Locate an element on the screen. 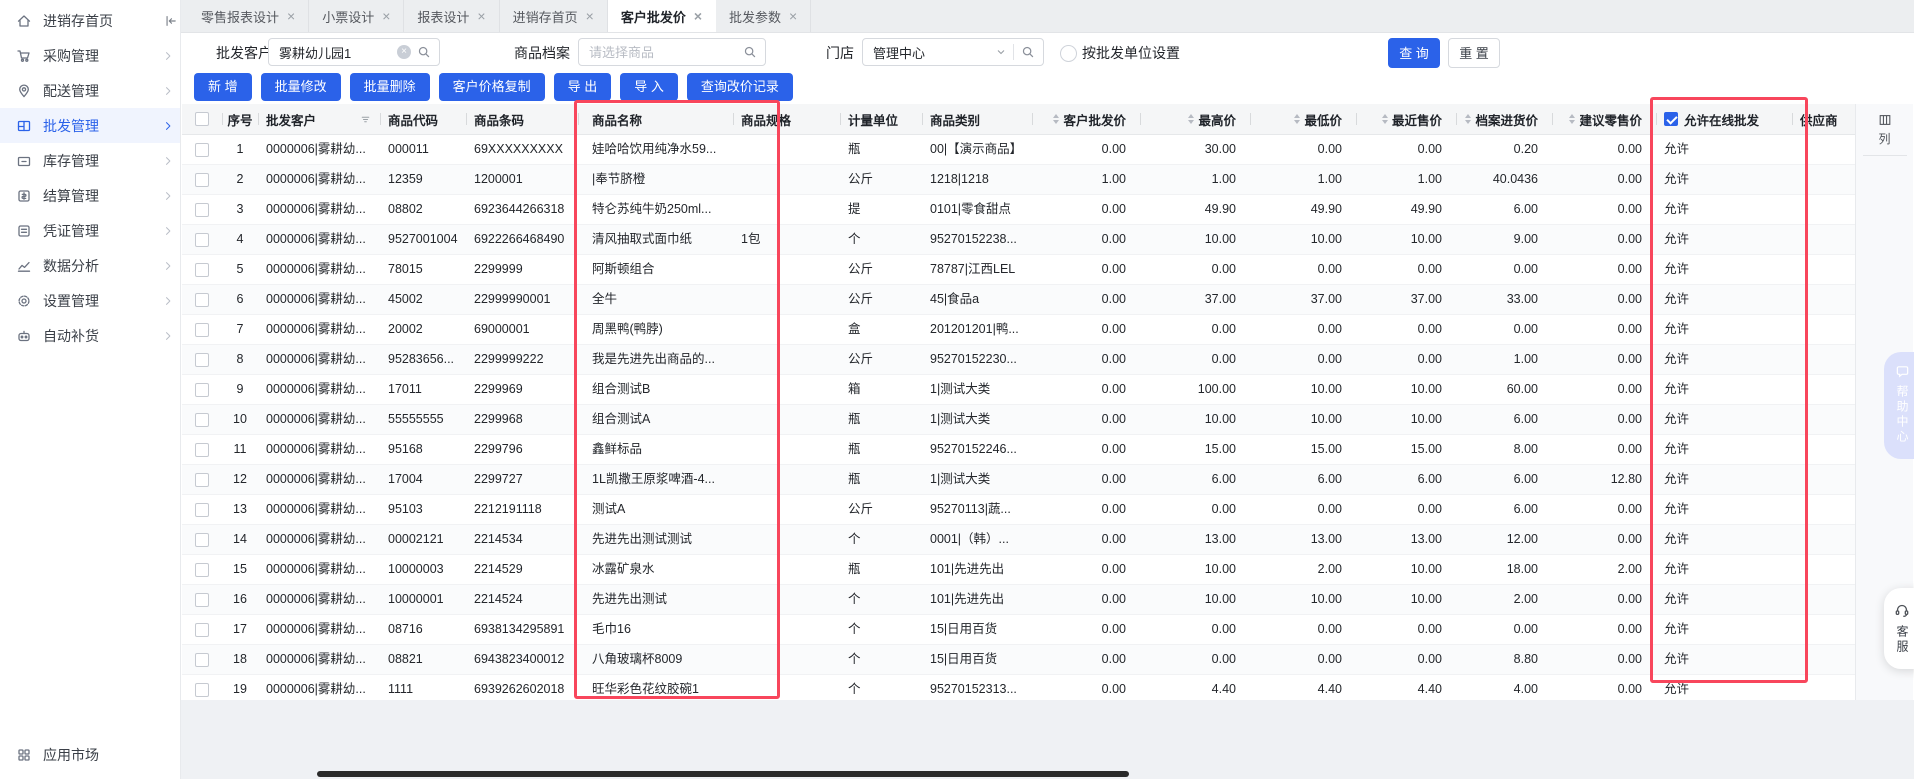 This screenshot has height=779, width=1914. by-wholesale-unit-checkbox is located at coordinates (1068, 53).